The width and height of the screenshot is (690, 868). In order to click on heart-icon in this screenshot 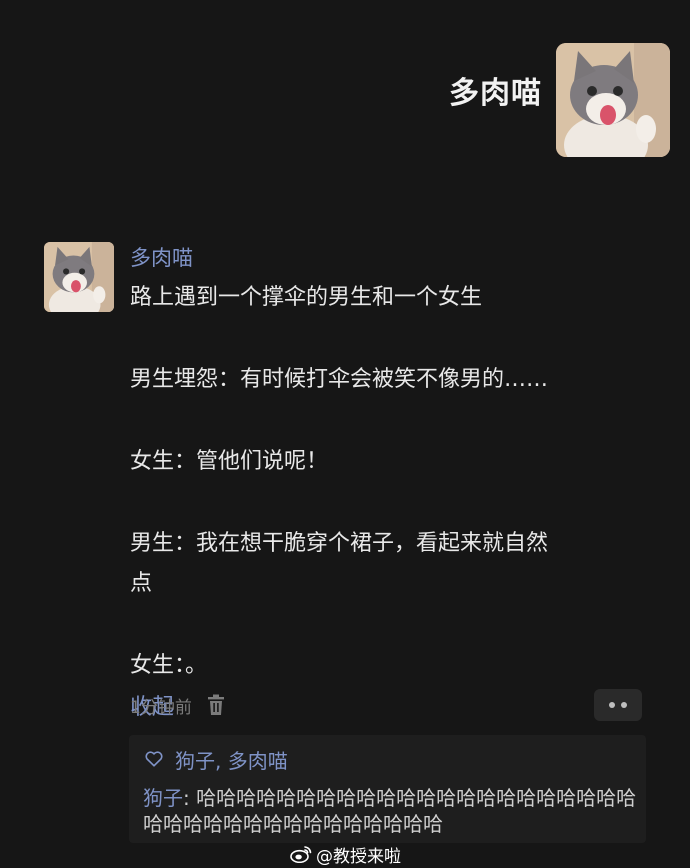, I will do `click(154, 759)`.